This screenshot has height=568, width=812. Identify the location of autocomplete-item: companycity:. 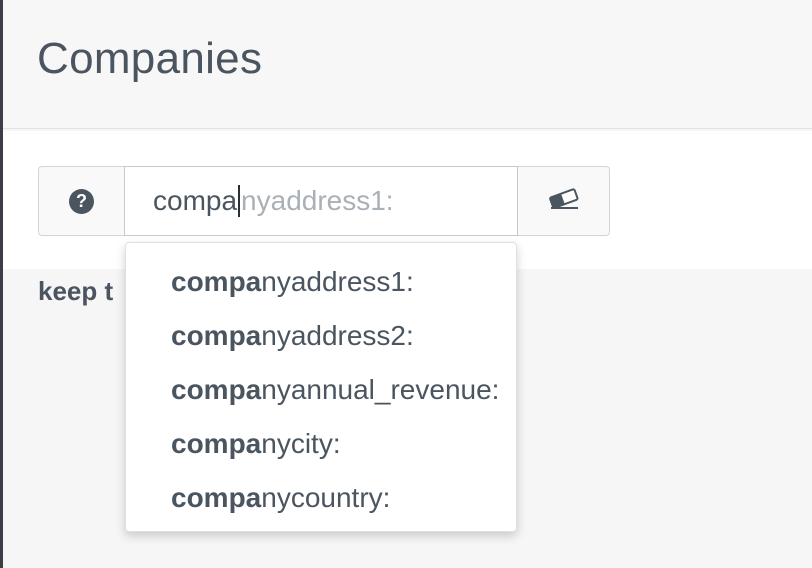
(321, 452).